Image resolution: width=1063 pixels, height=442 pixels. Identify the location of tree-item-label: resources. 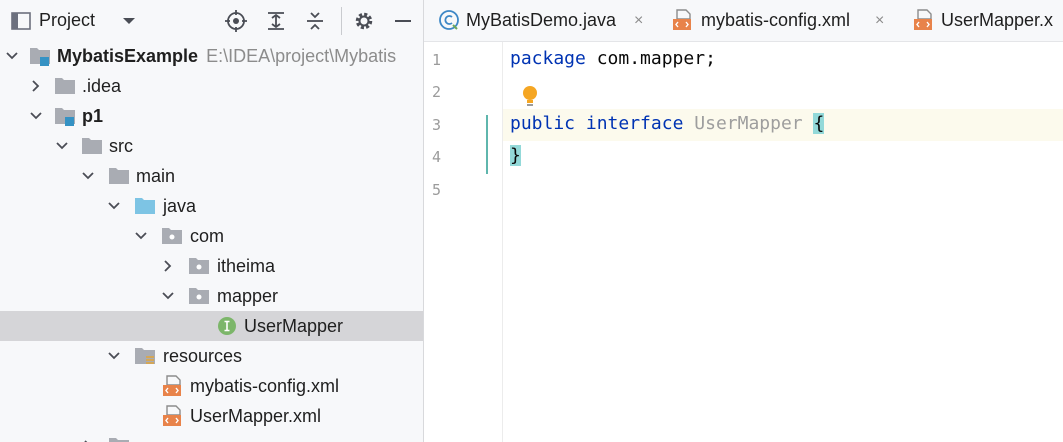
(203, 356).